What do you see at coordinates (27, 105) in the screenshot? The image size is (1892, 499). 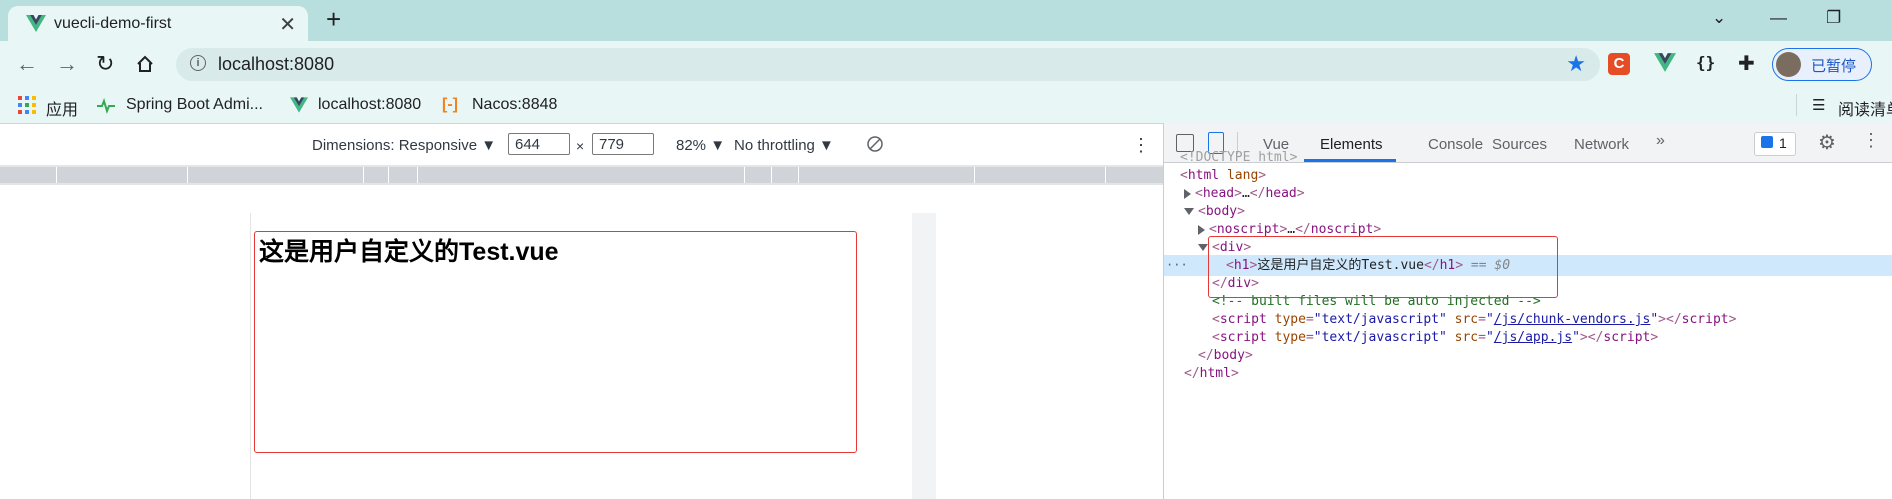 I see `apps-grid-icon` at bounding box center [27, 105].